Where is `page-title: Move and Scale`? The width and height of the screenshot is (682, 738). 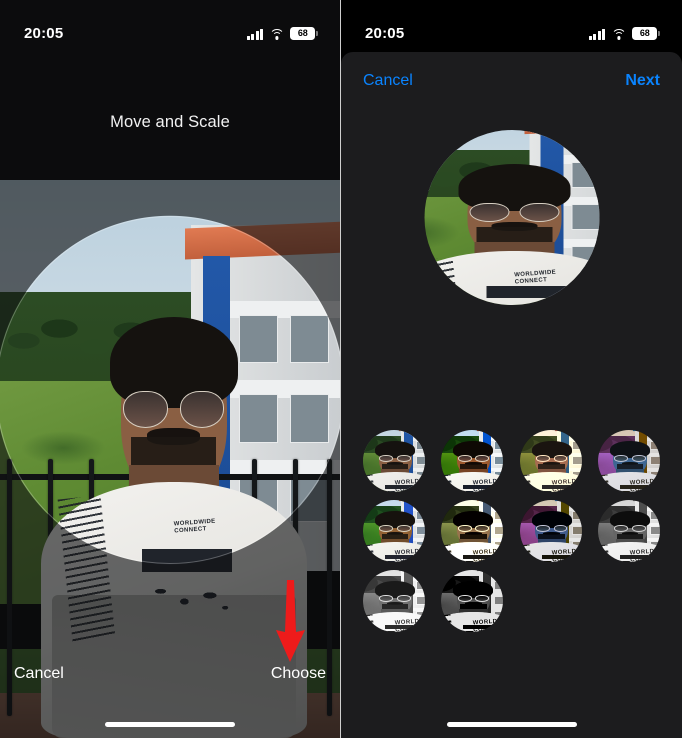
page-title: Move and Scale is located at coordinates (170, 122).